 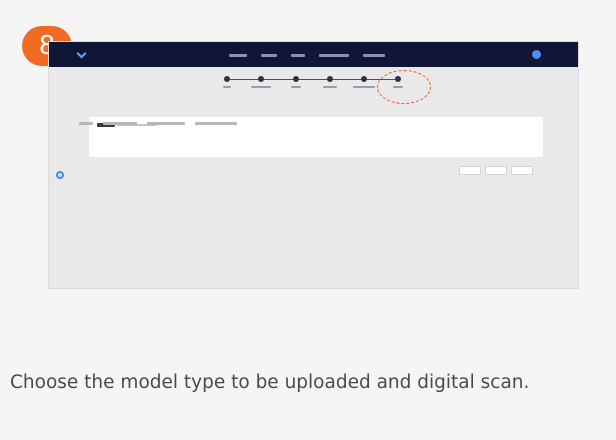 I want to click on circle-icon, so click(x=60, y=175).